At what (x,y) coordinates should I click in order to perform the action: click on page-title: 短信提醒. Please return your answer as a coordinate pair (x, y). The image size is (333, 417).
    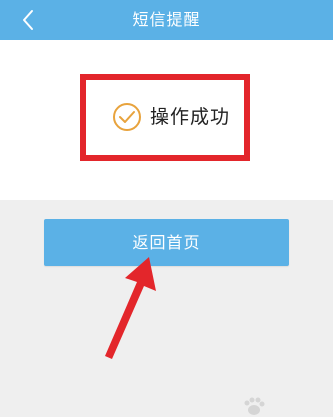
    Looking at the image, I should click on (166, 19).